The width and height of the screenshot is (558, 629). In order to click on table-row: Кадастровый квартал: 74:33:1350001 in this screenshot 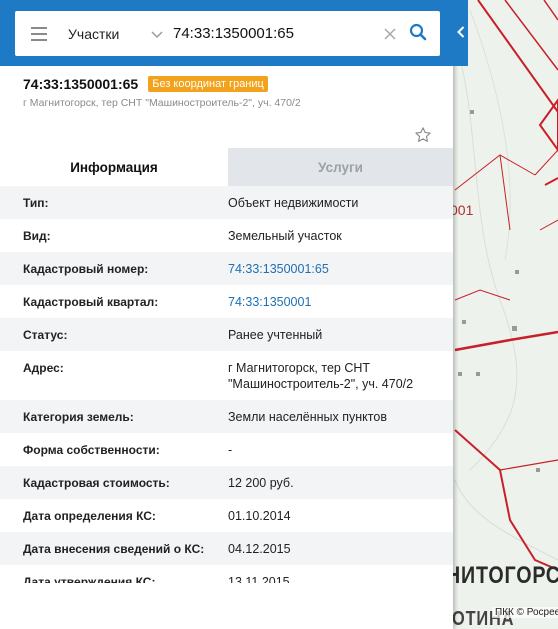, I will do `click(226, 301)`.